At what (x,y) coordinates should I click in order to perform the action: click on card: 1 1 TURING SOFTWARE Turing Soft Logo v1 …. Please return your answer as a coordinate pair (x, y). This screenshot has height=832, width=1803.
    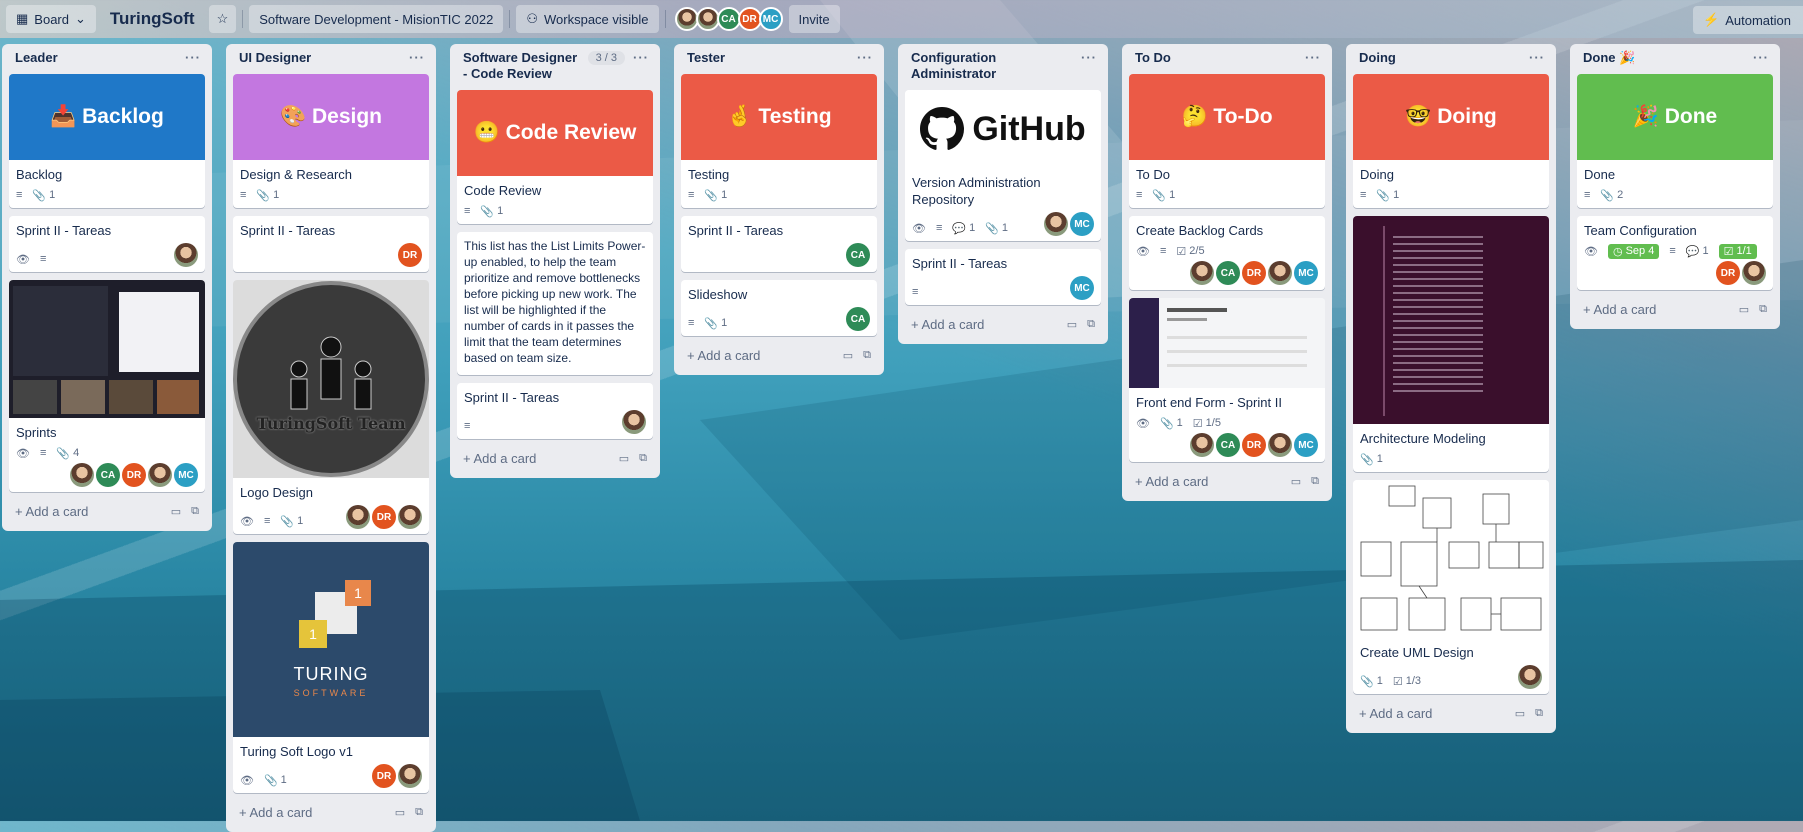
    Looking at the image, I should click on (331, 667).